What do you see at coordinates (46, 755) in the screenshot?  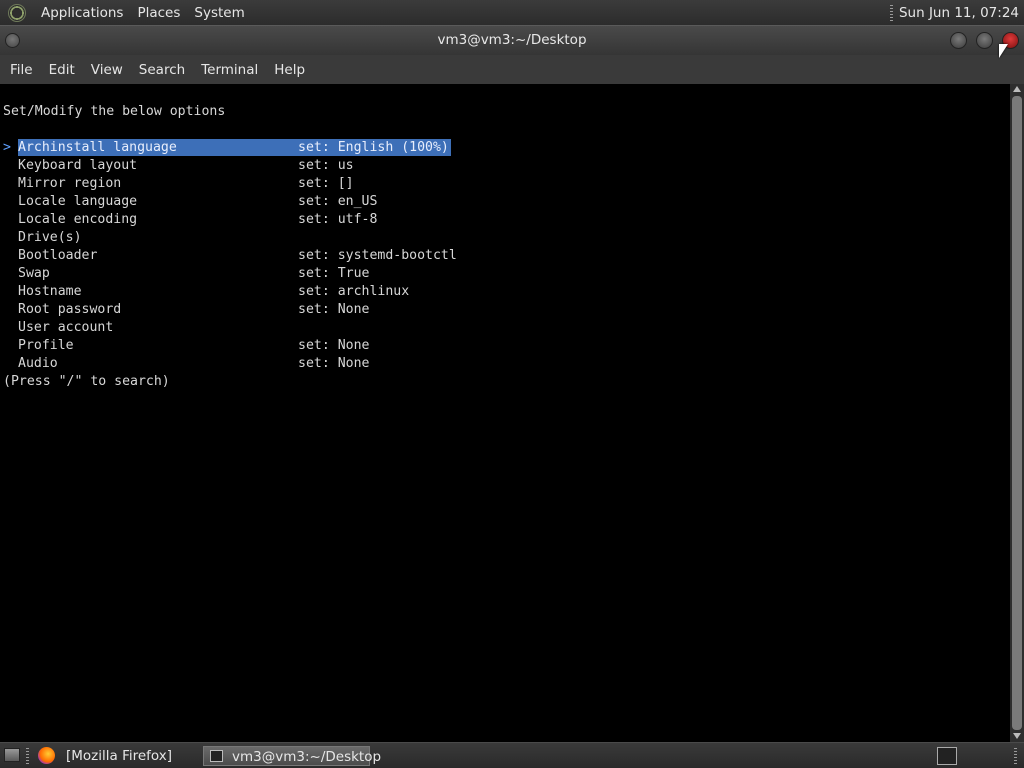 I see `firefox-icon` at bounding box center [46, 755].